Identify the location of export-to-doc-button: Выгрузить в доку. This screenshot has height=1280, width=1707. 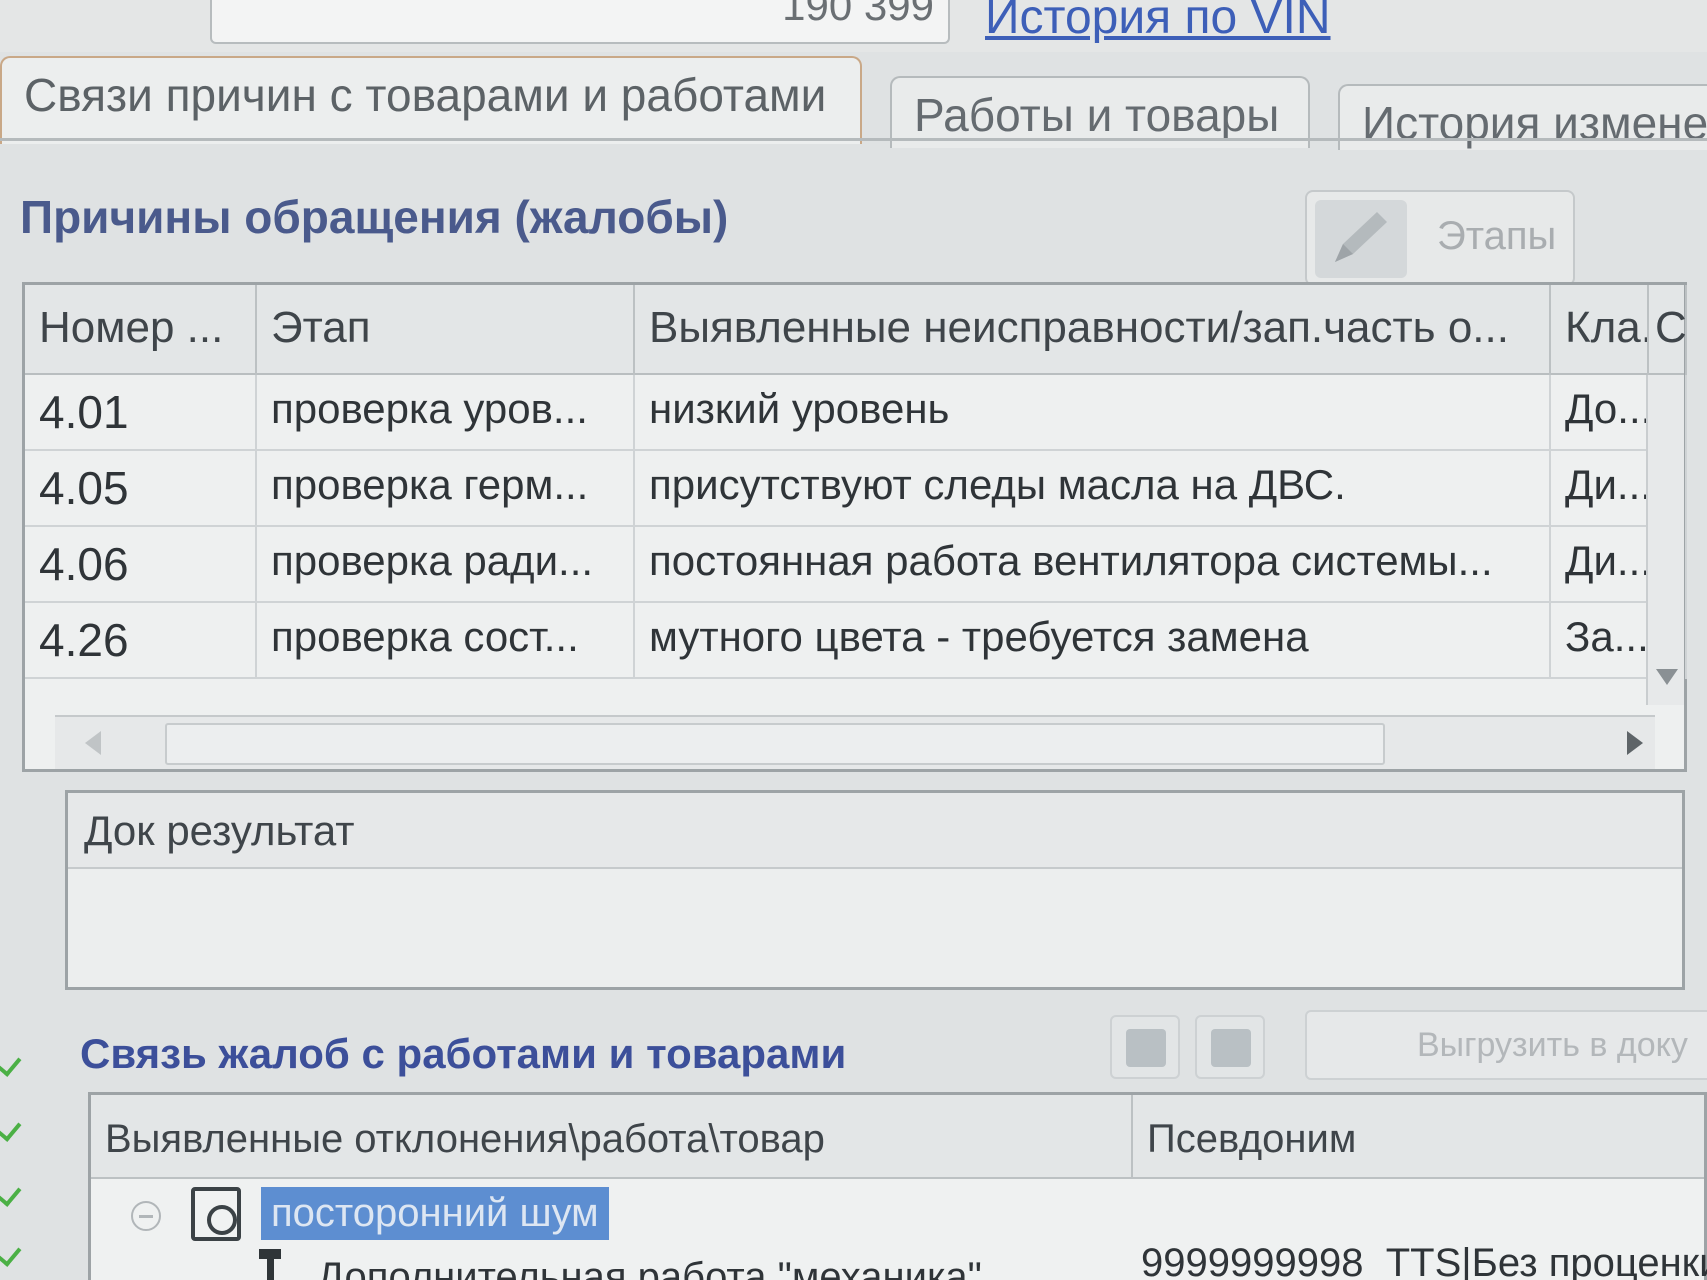
(1506, 1045).